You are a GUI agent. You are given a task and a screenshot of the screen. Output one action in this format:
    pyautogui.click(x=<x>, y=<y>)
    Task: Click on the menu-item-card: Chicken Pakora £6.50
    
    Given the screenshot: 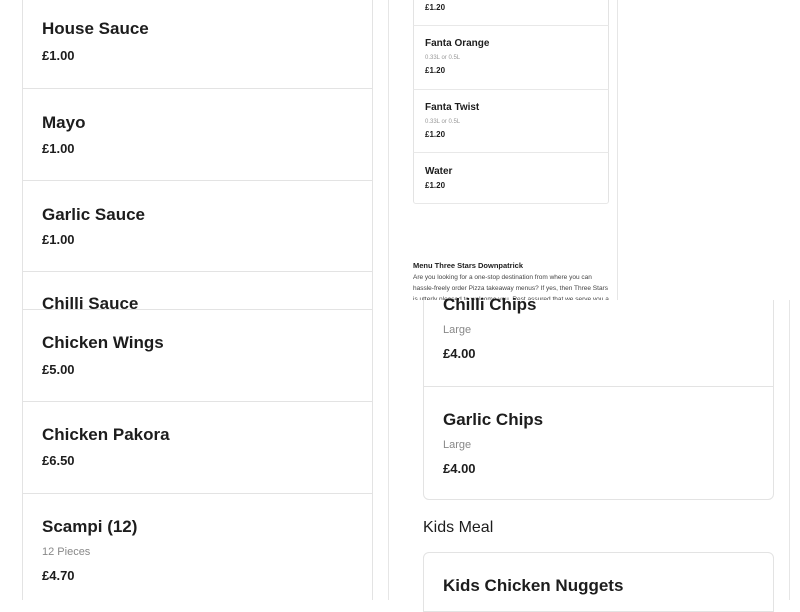 What is the action you would take?
    pyautogui.click(x=197, y=447)
    